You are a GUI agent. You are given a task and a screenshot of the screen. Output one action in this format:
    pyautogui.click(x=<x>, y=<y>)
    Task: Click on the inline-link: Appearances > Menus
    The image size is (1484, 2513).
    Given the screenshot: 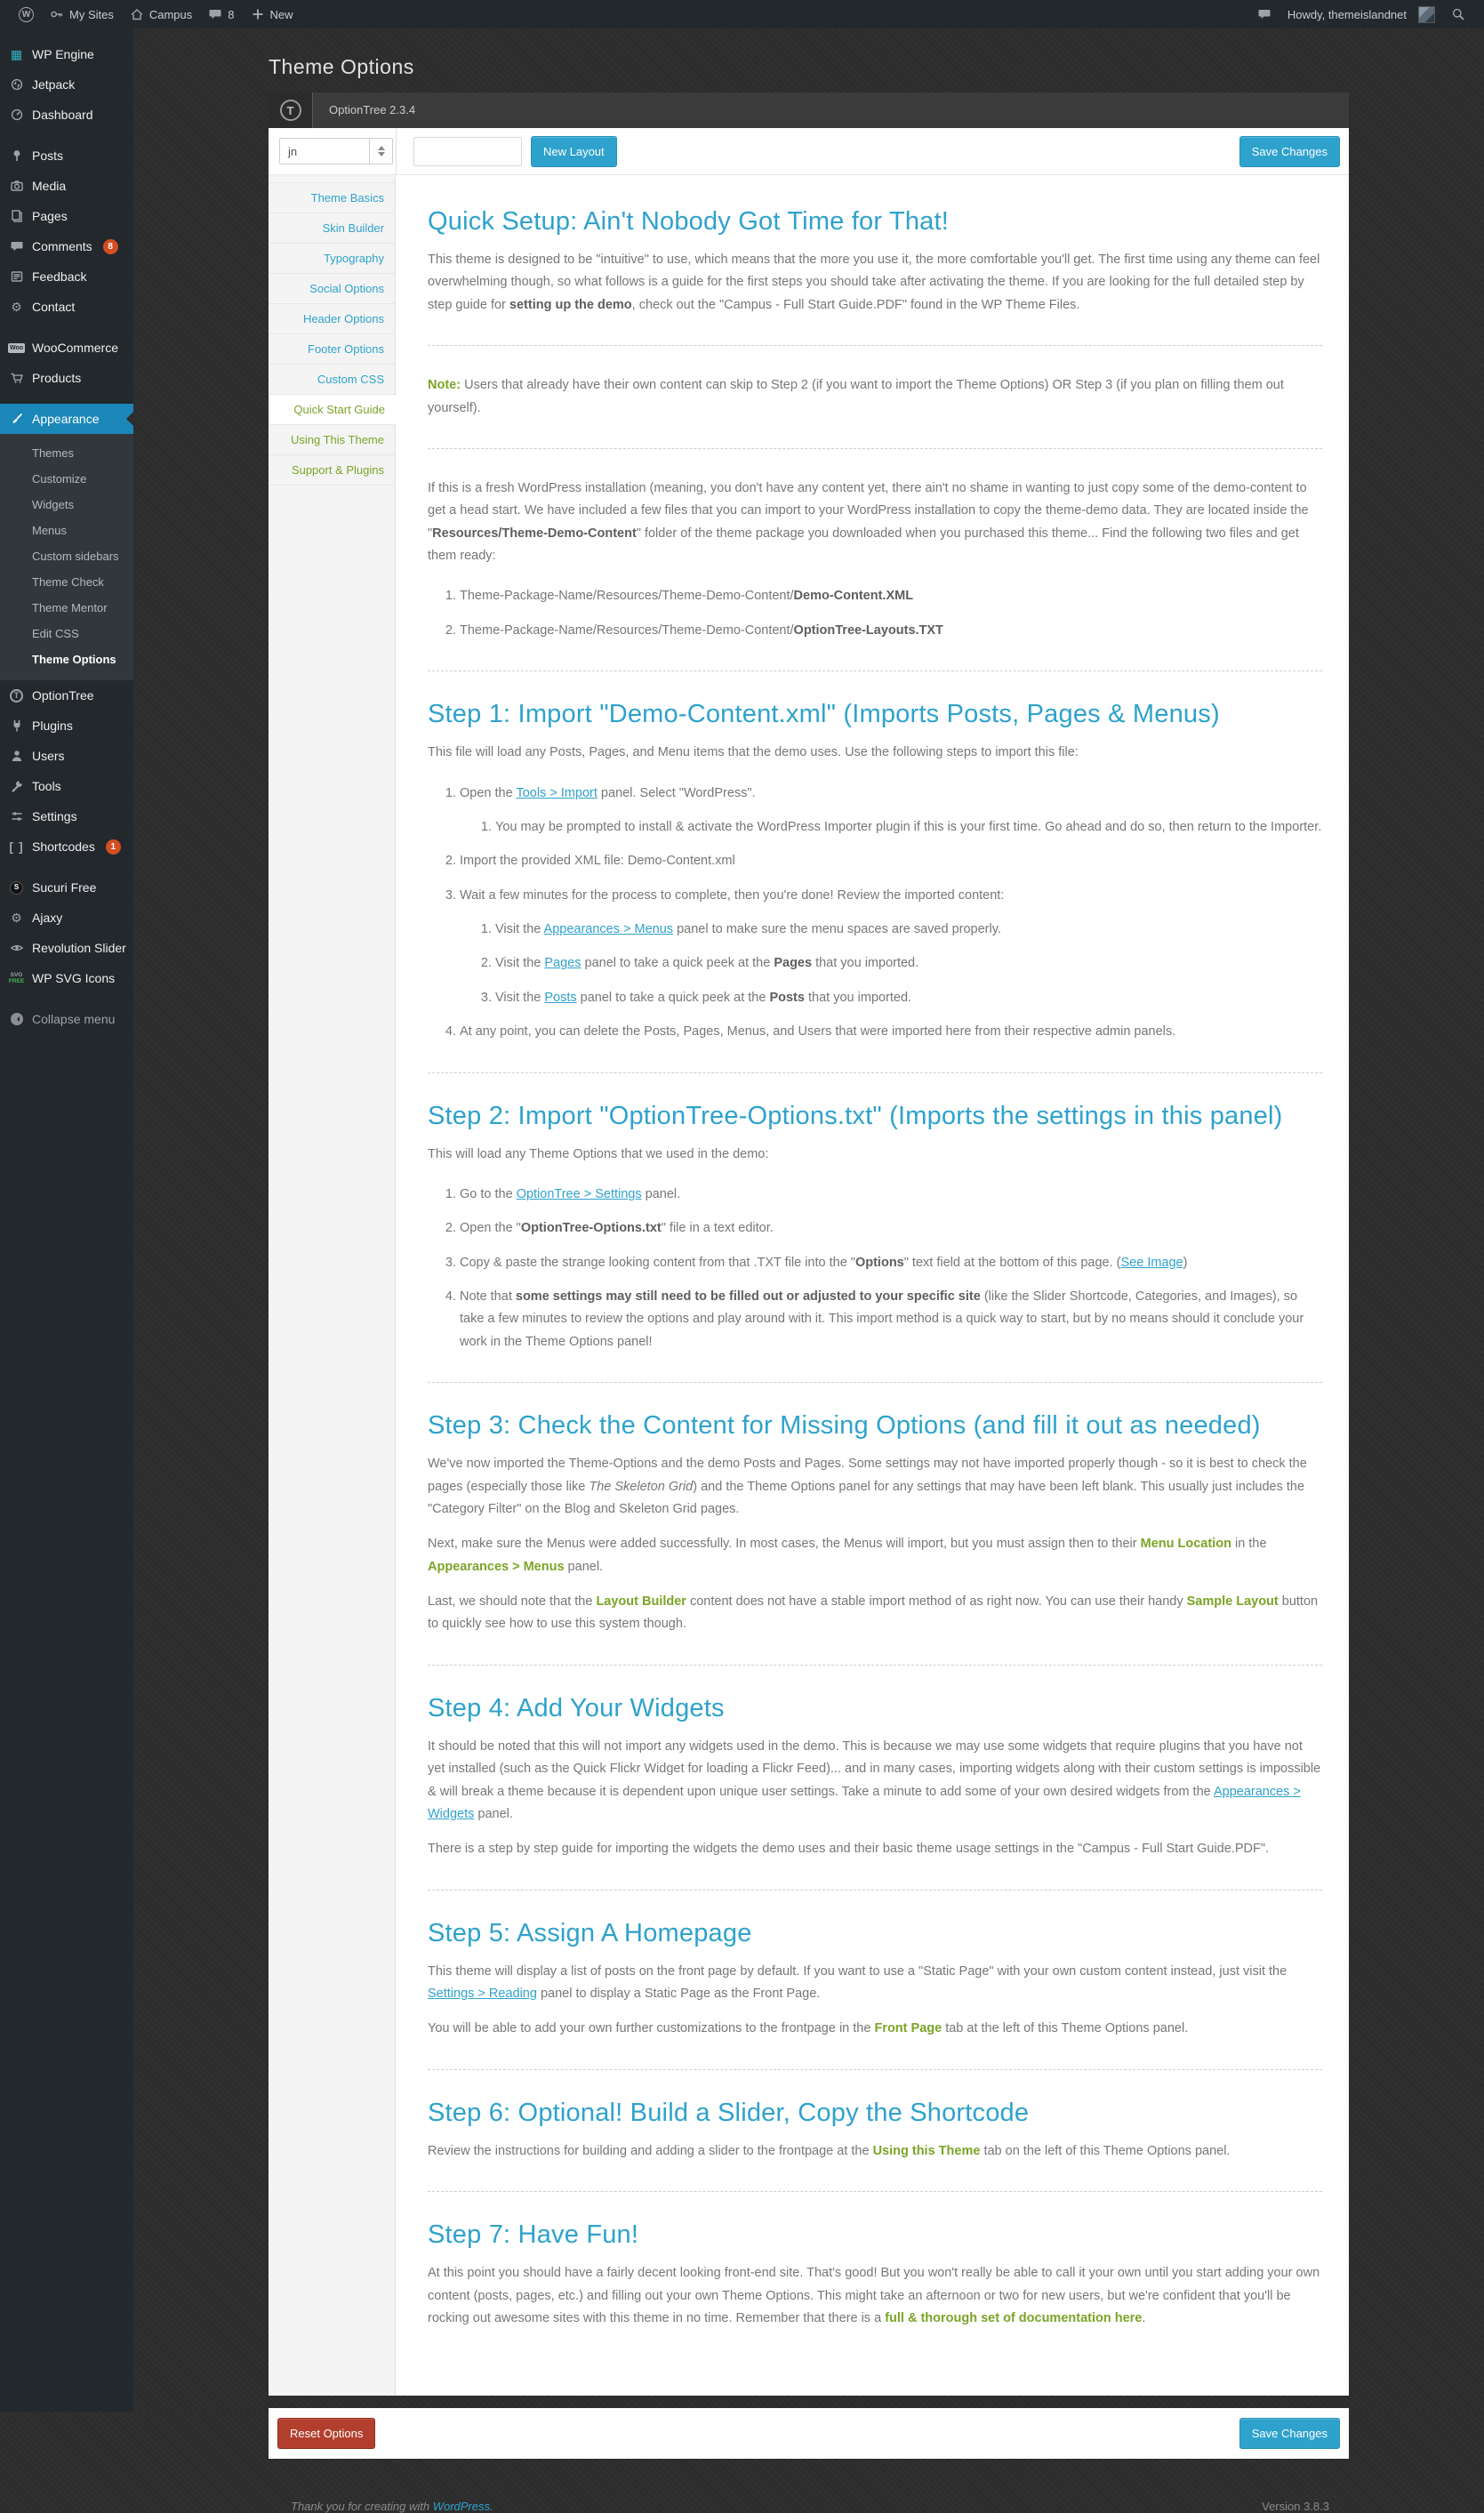 What is the action you would take?
    pyautogui.click(x=609, y=929)
    